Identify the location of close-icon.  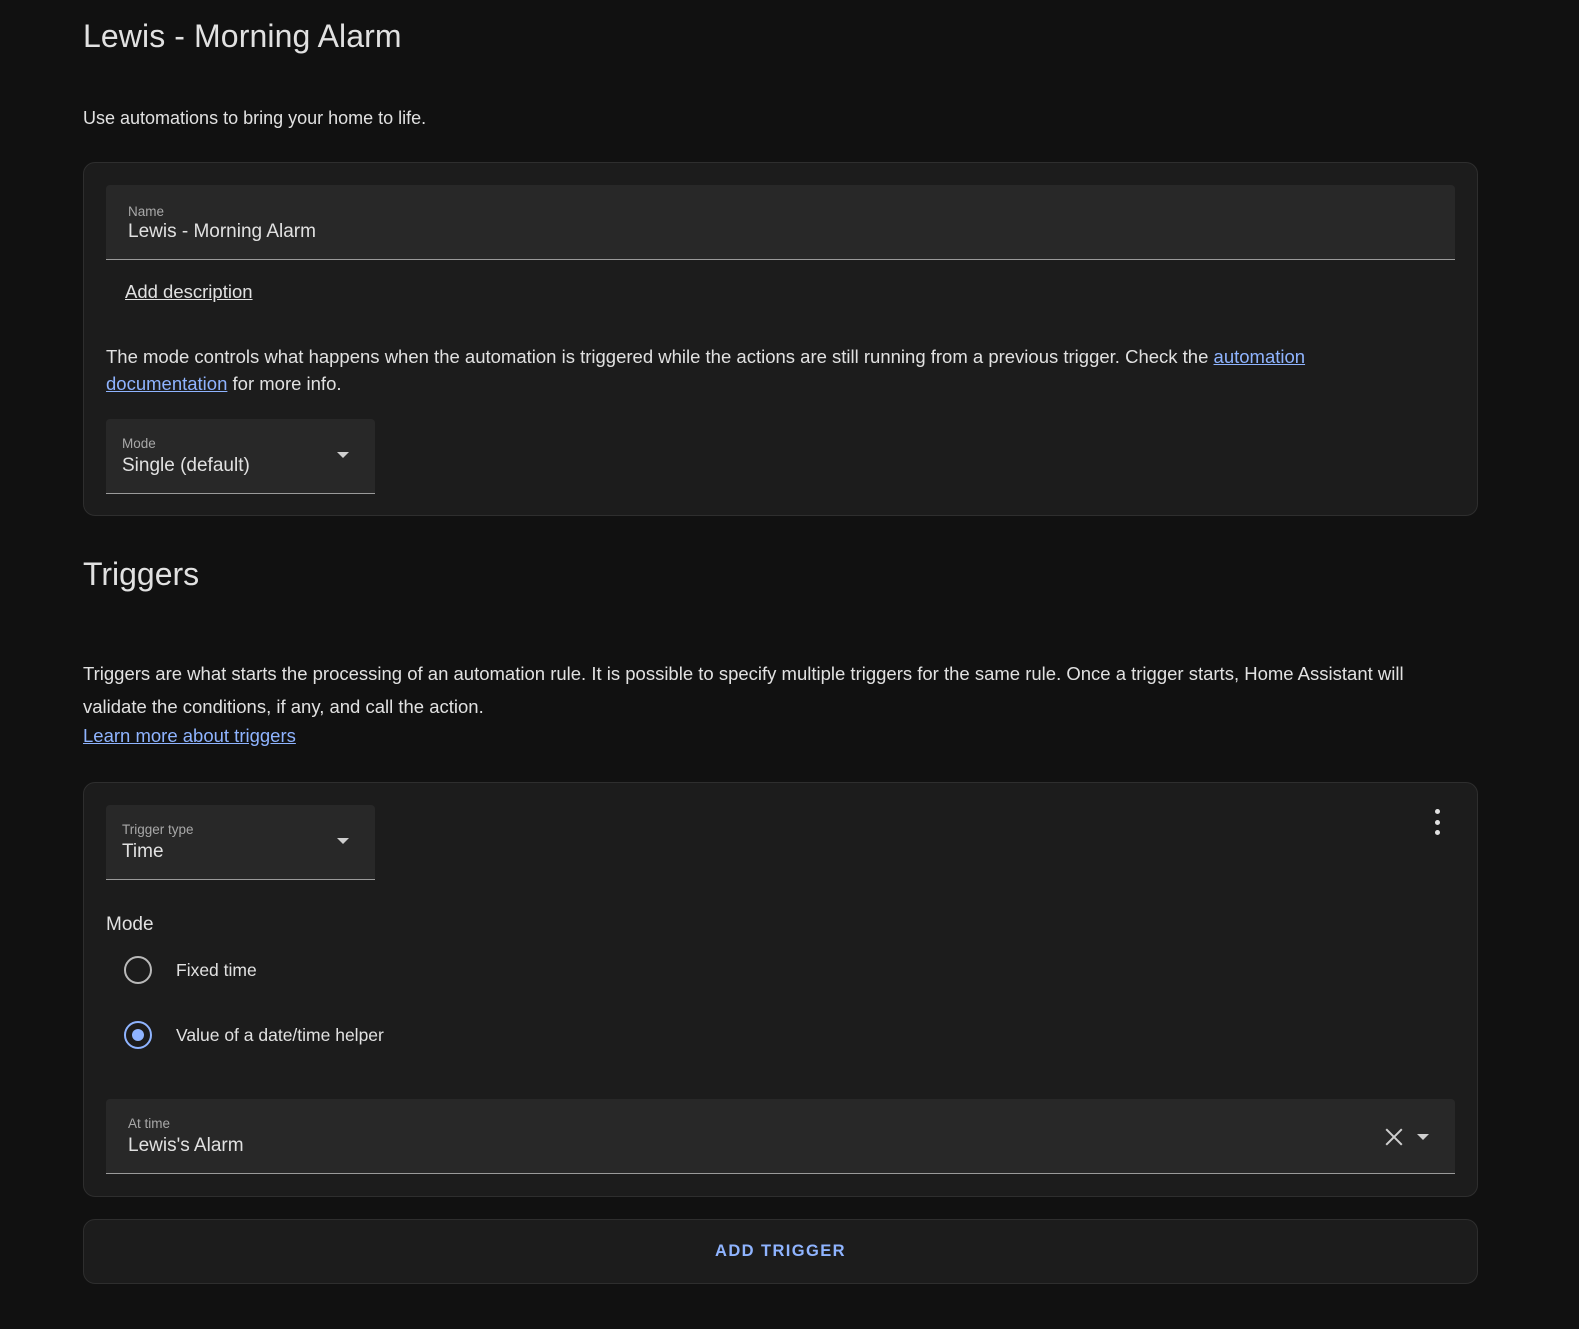
(1394, 1137).